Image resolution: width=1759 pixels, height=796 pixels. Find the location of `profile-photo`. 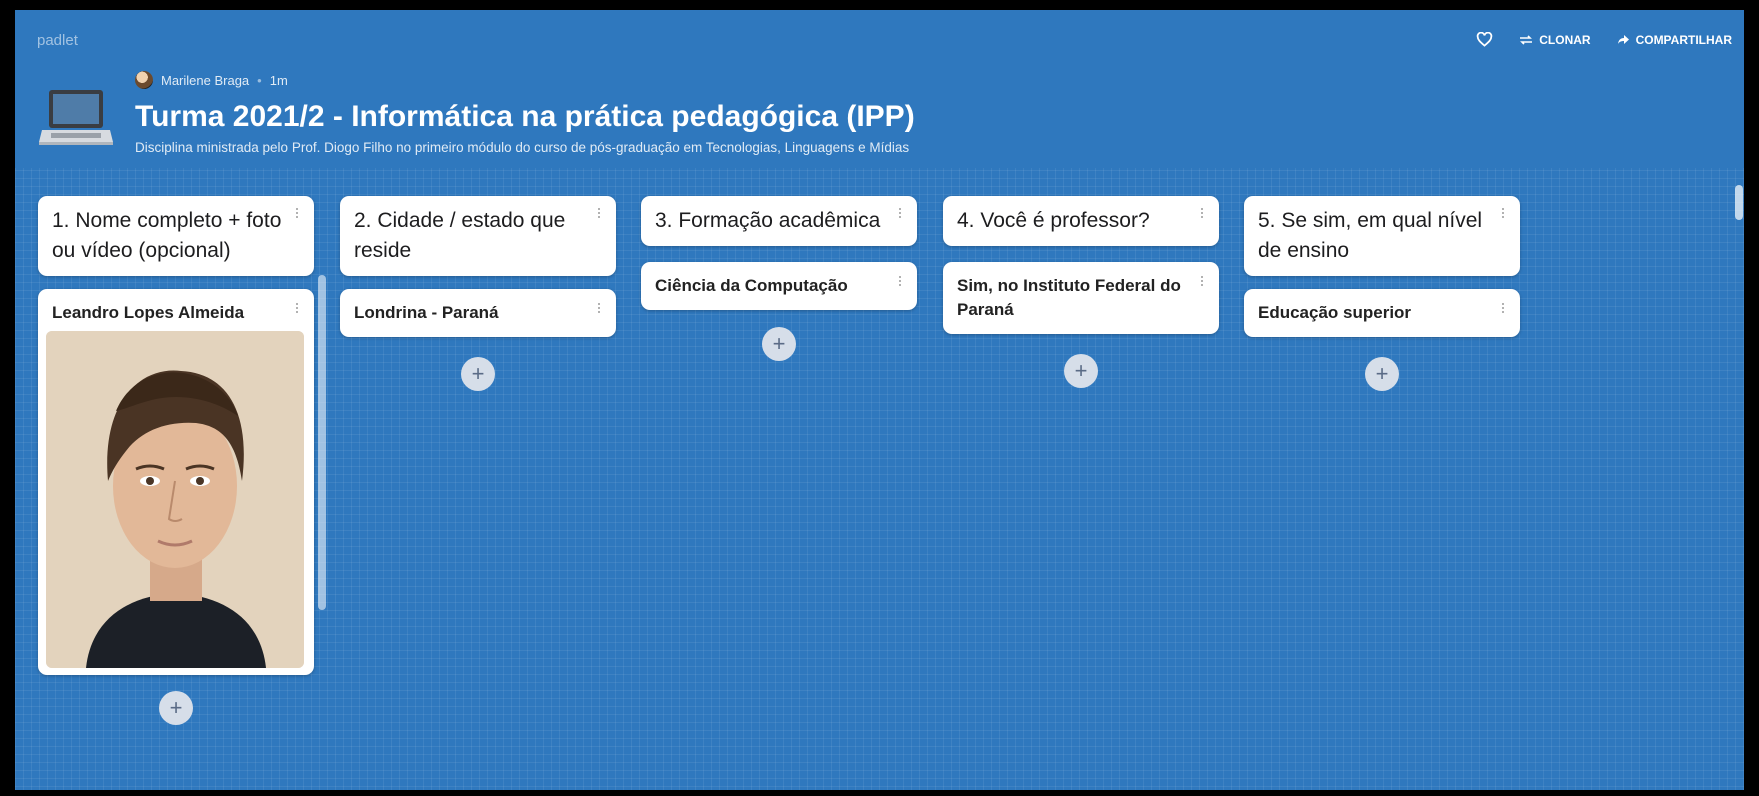

profile-photo is located at coordinates (175, 499).